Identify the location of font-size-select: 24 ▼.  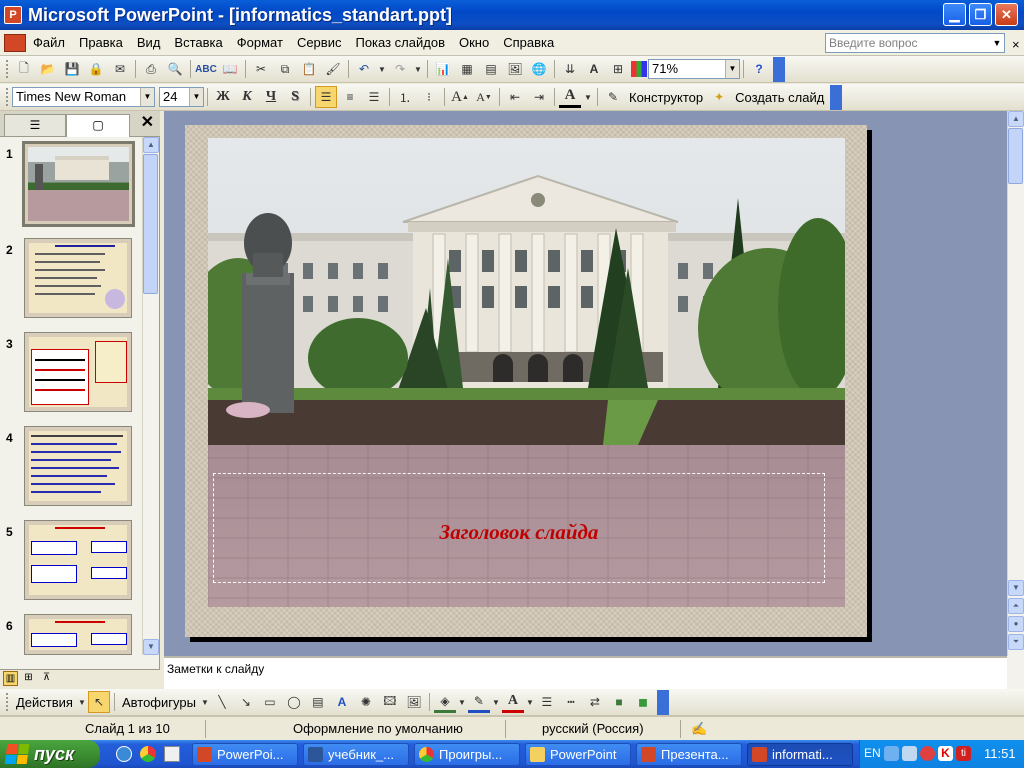
(181, 97).